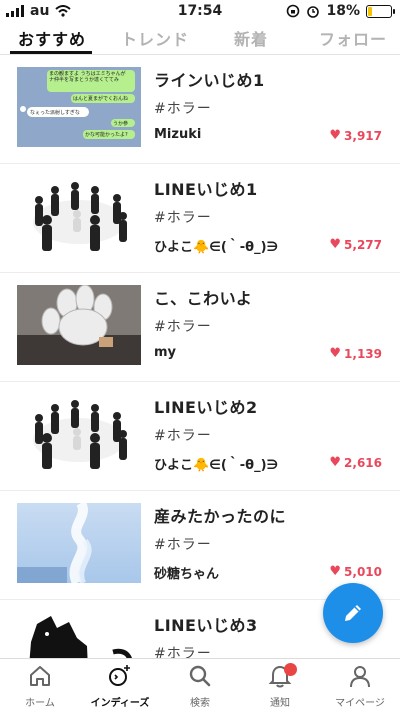 This screenshot has height=712, width=400. I want to click on home-icon, so click(40, 676).